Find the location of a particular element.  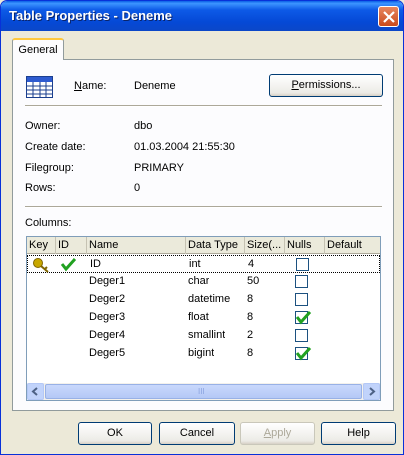

column-data-type: datetime is located at coordinates (209, 300).